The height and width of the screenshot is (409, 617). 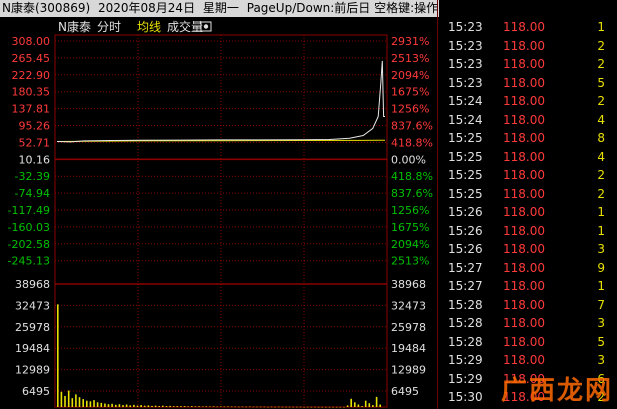 What do you see at coordinates (527, 249) in the screenshot?
I see `tick-row: 15:26 118.00 3` at bounding box center [527, 249].